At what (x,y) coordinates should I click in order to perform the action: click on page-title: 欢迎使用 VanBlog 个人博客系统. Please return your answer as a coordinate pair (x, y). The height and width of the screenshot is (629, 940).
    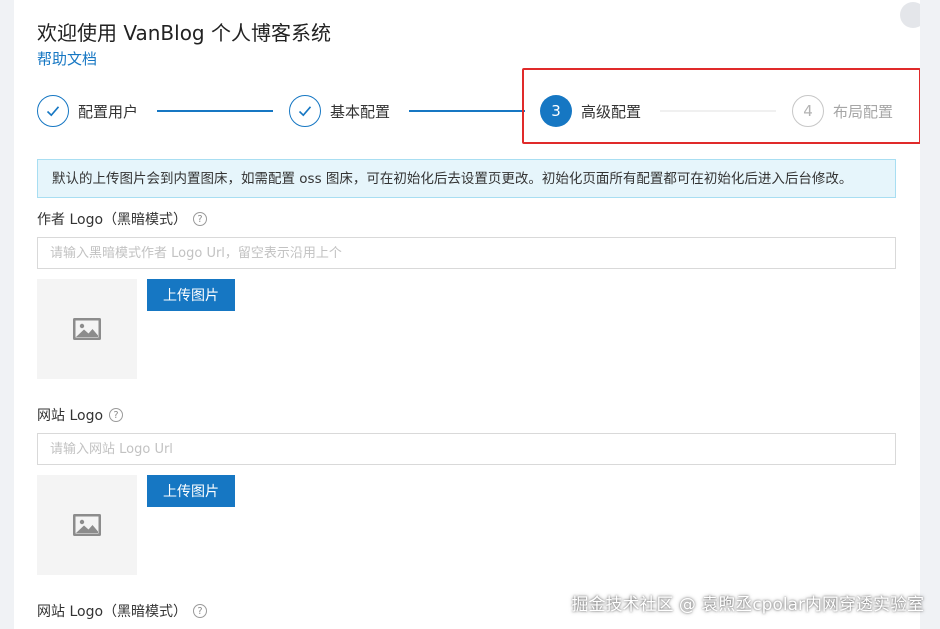
    Looking at the image, I should click on (184, 33).